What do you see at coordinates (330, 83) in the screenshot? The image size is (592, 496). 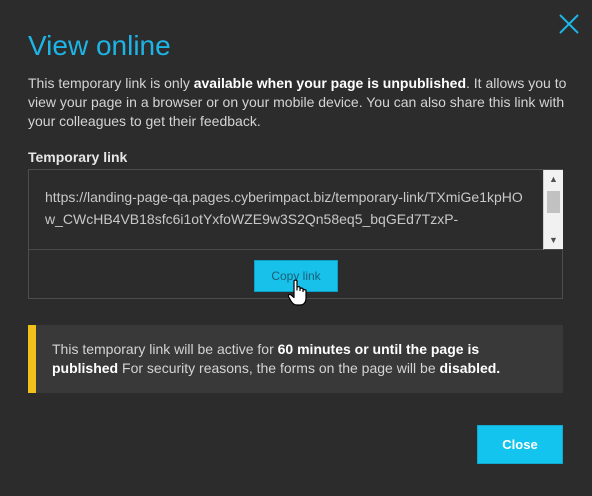 I see `intro-text-bold: available when your page is unpublished` at bounding box center [330, 83].